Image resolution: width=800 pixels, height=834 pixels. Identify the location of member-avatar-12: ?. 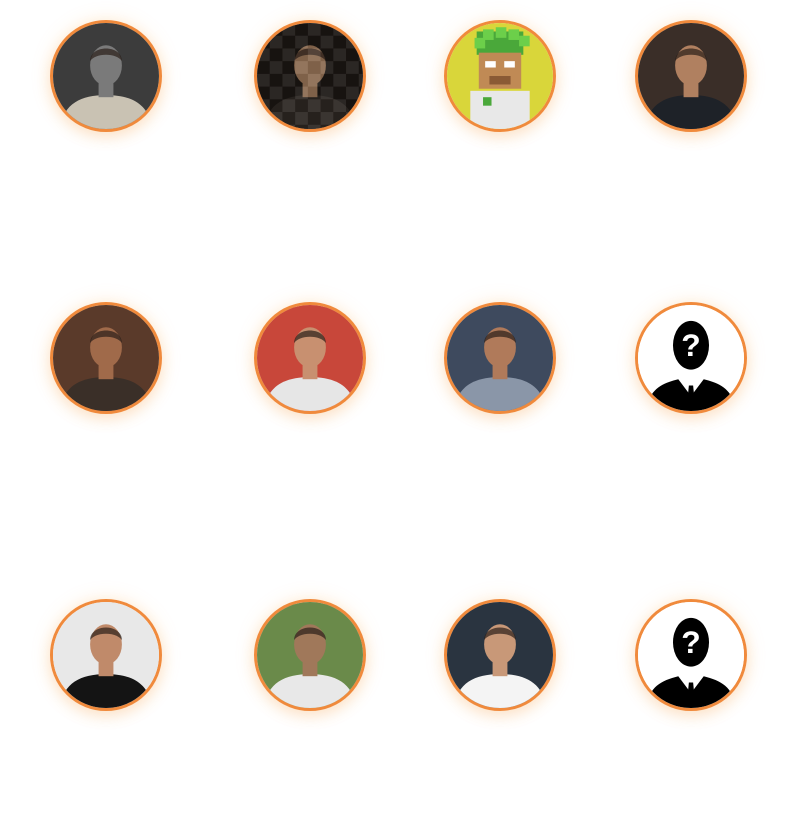
(691, 655).